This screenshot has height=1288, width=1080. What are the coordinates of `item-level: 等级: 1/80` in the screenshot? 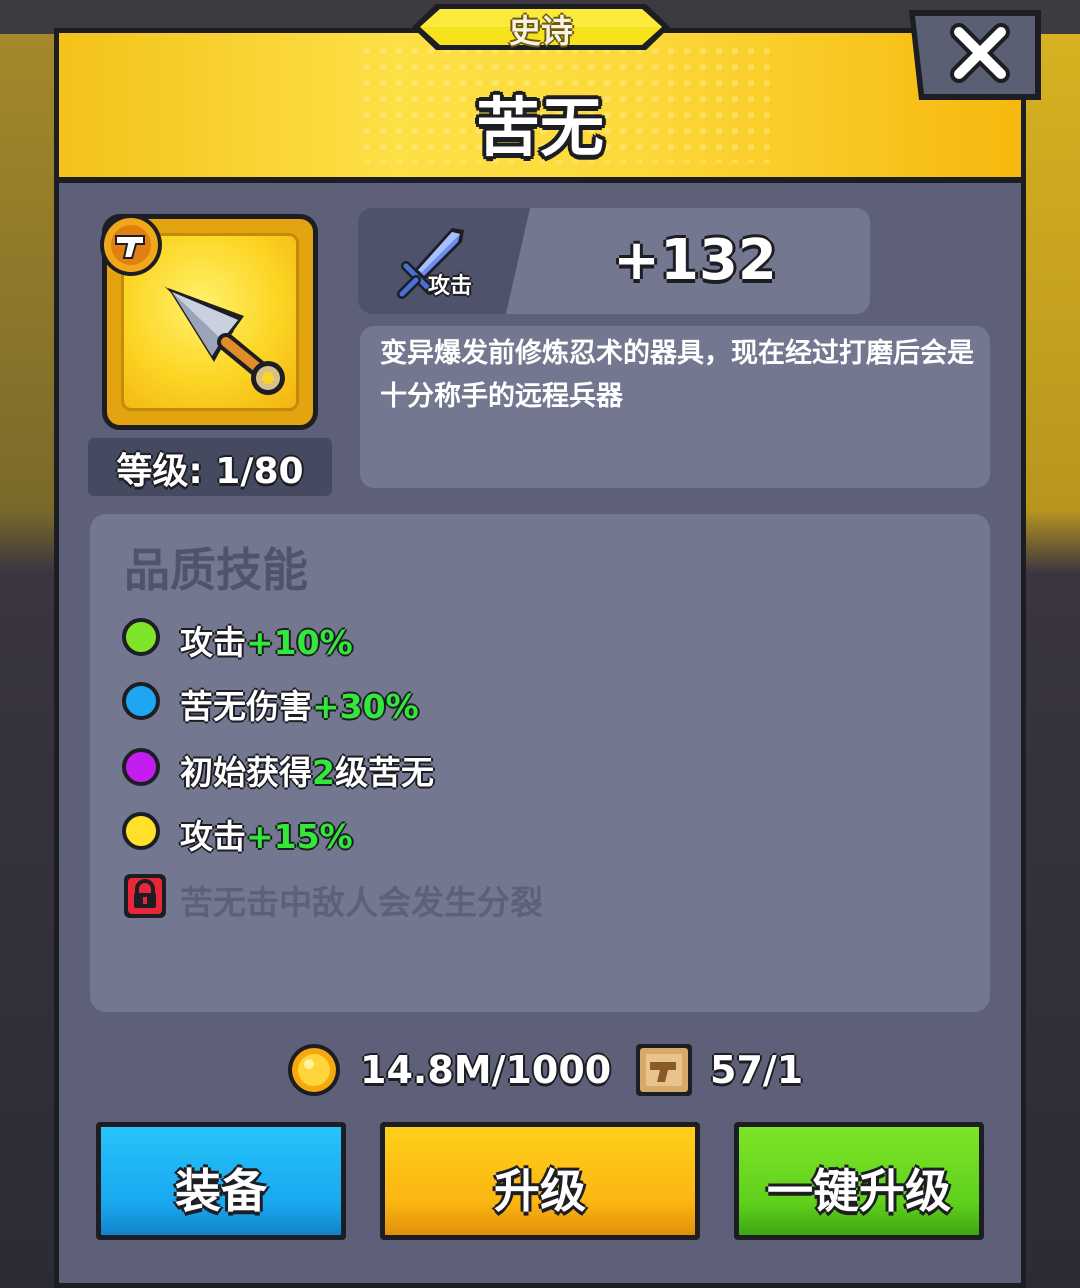 It's located at (210, 471).